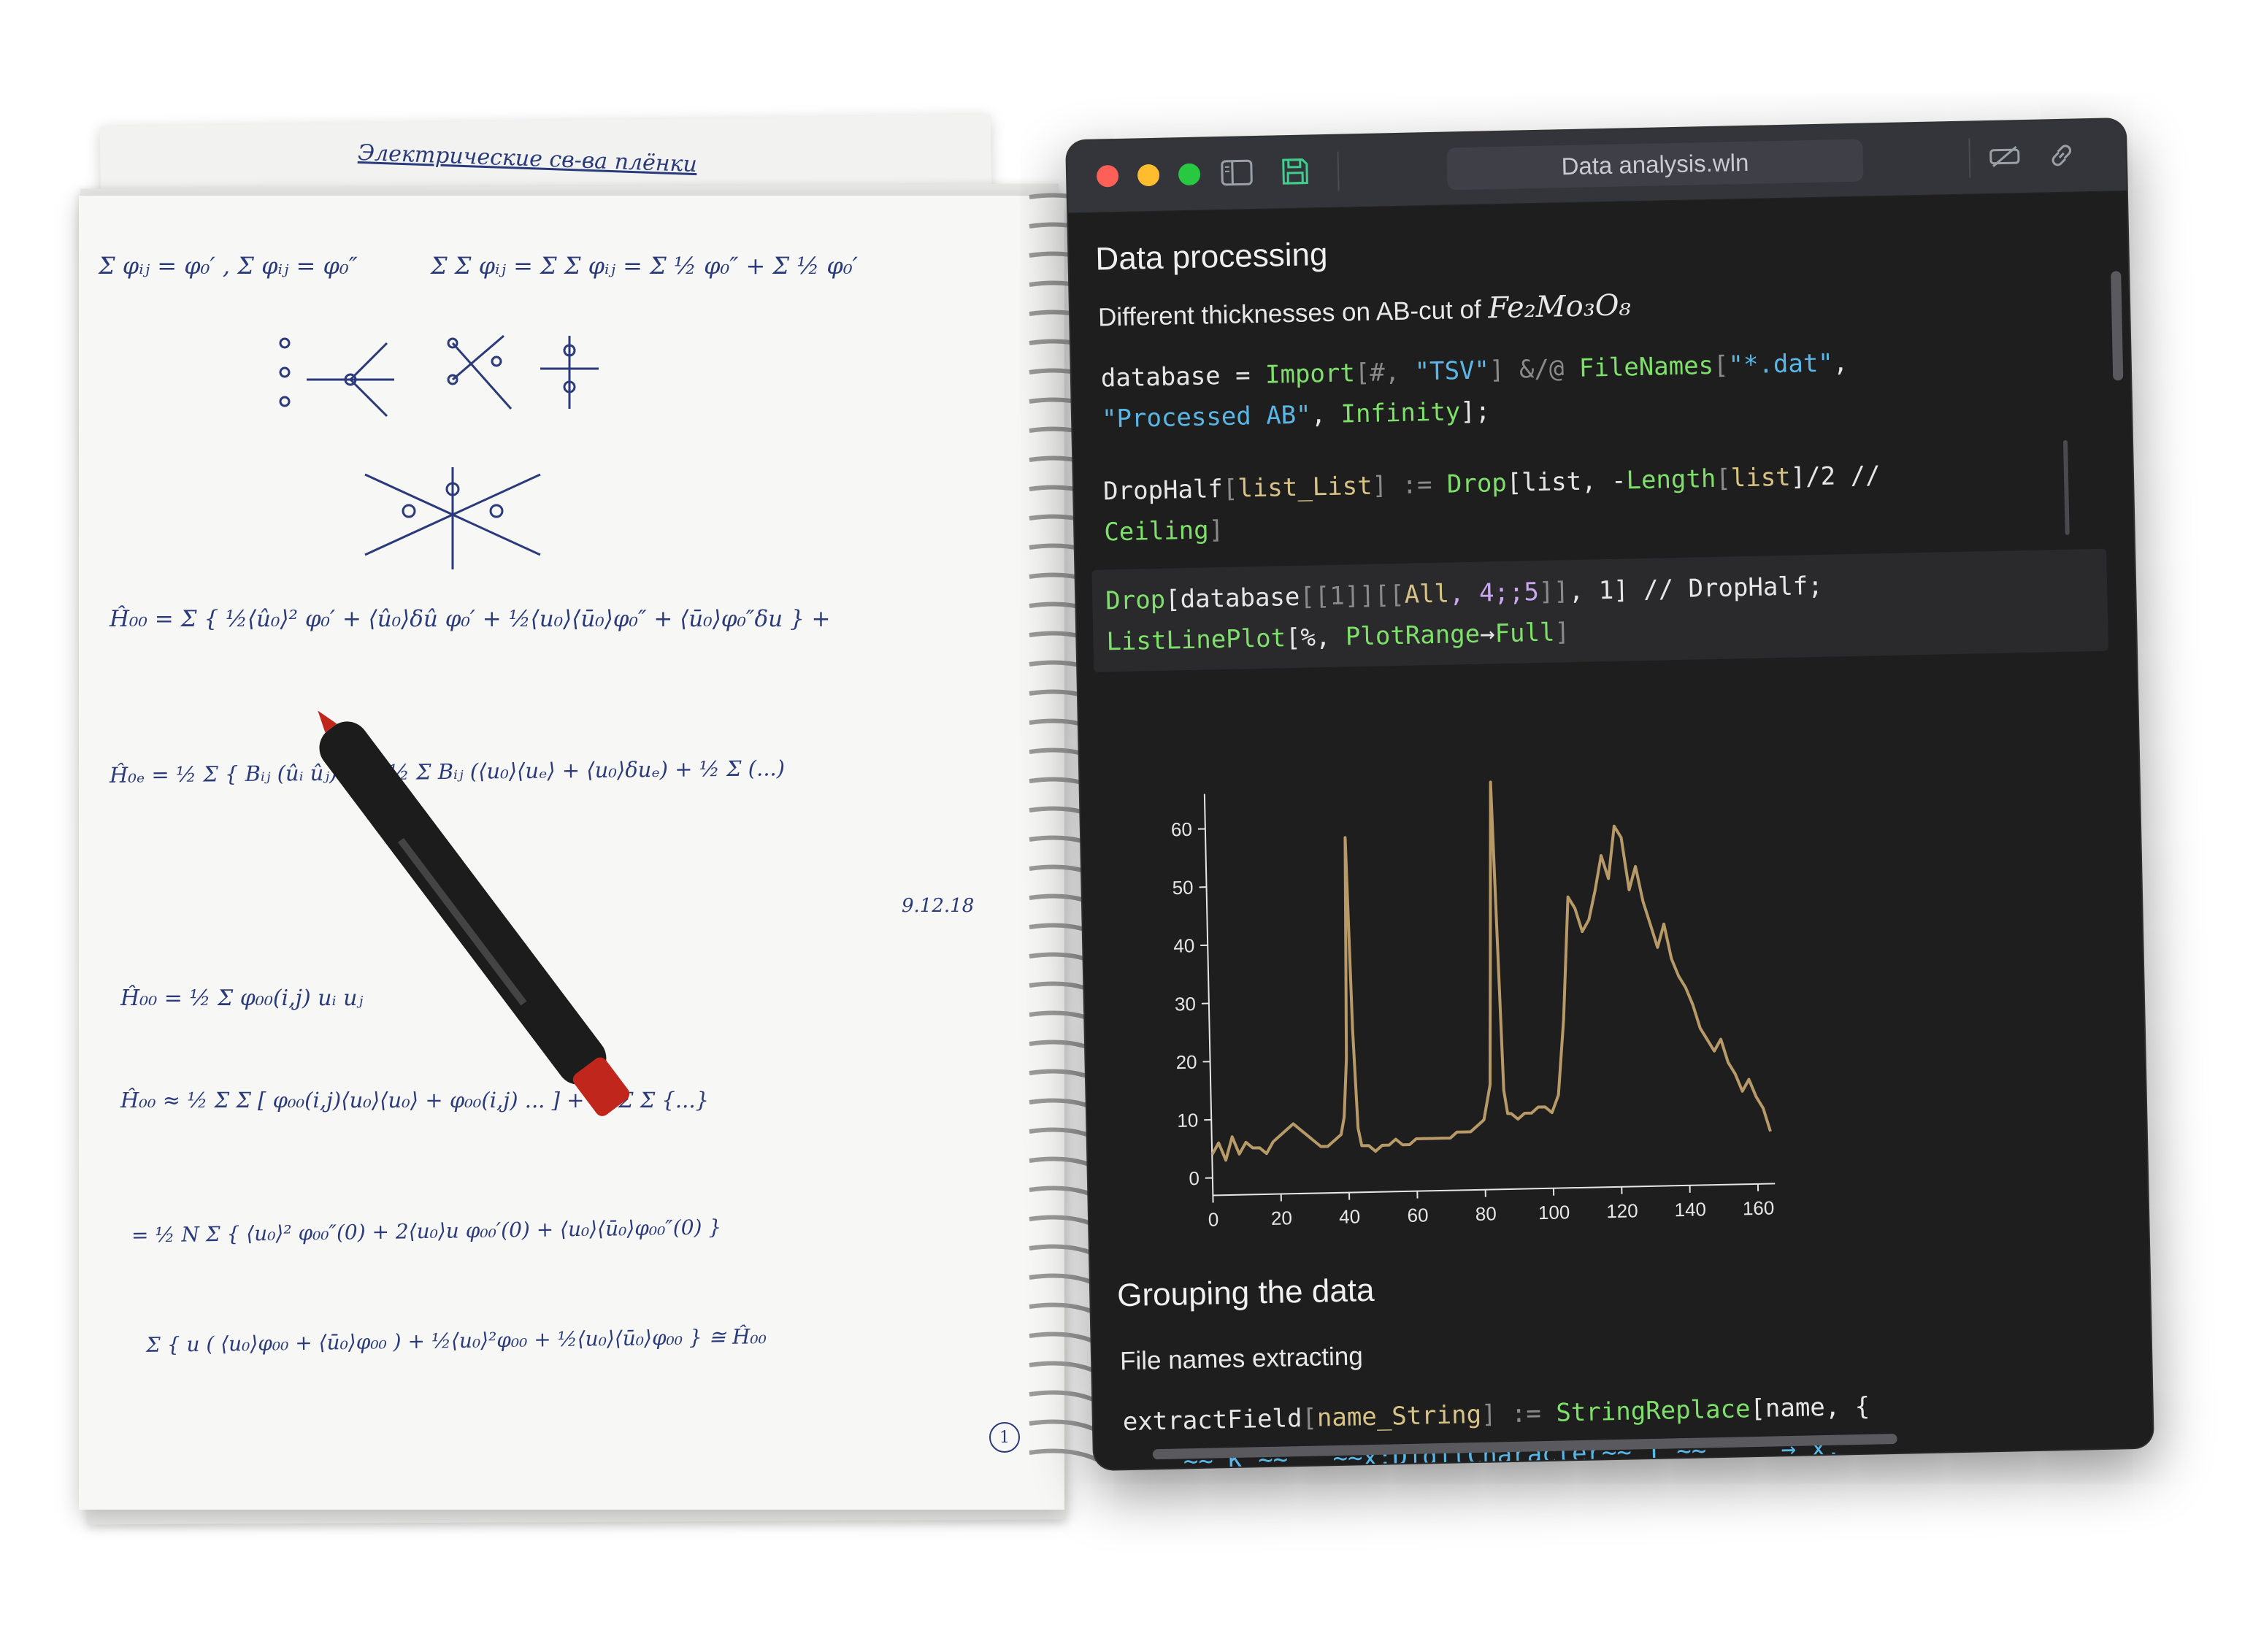 This screenshot has height=1652, width=2253. I want to click on line-plot-output: 0 10 20 30 40 50 60 0 20 40 60 80 100 120 140 160, so click(1457, 1007).